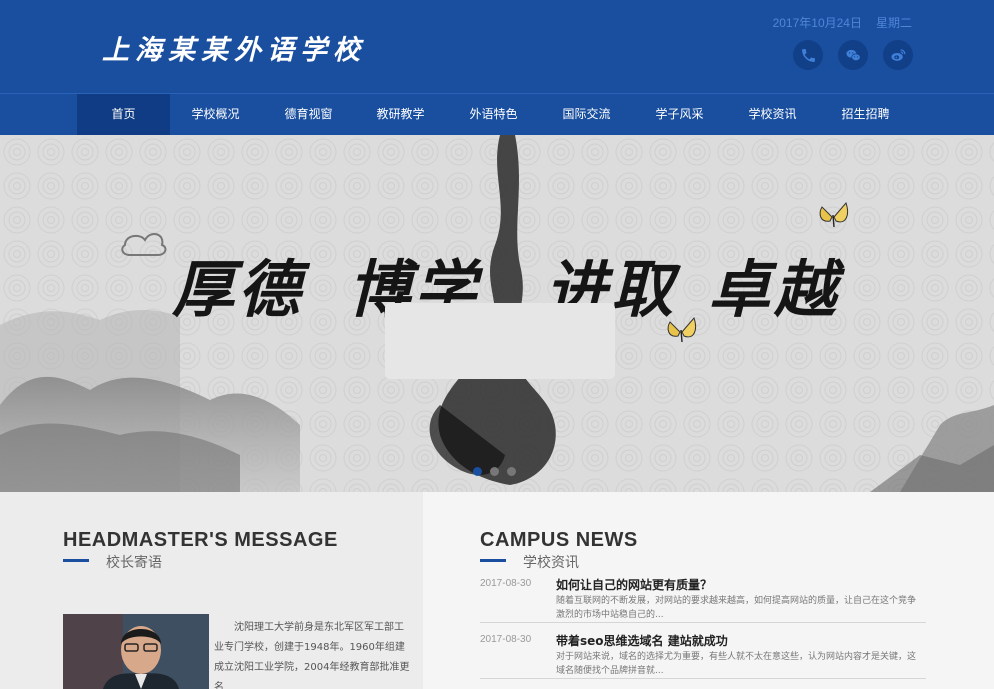  I want to click on nav-item-school-news: 学校资讯, so click(772, 114).